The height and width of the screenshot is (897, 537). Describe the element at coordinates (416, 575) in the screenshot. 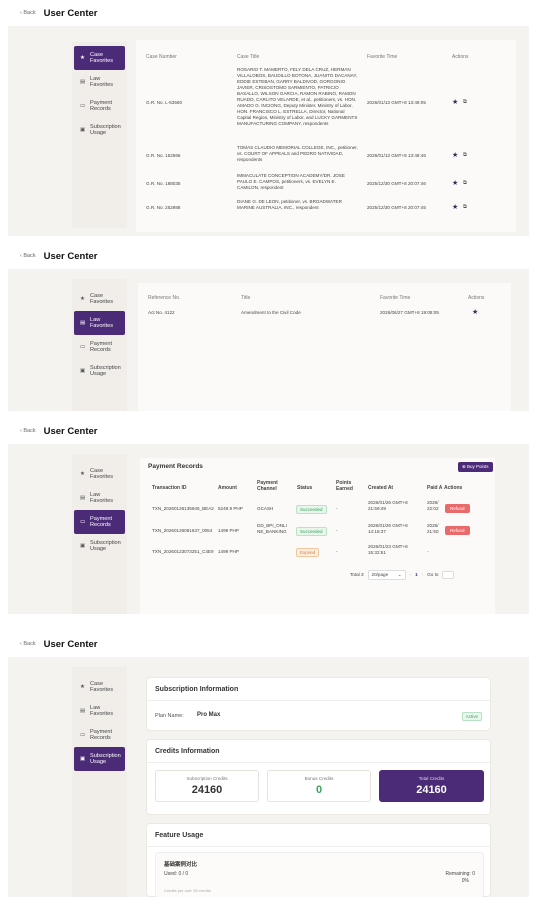

I see `current-page: 1` at that location.